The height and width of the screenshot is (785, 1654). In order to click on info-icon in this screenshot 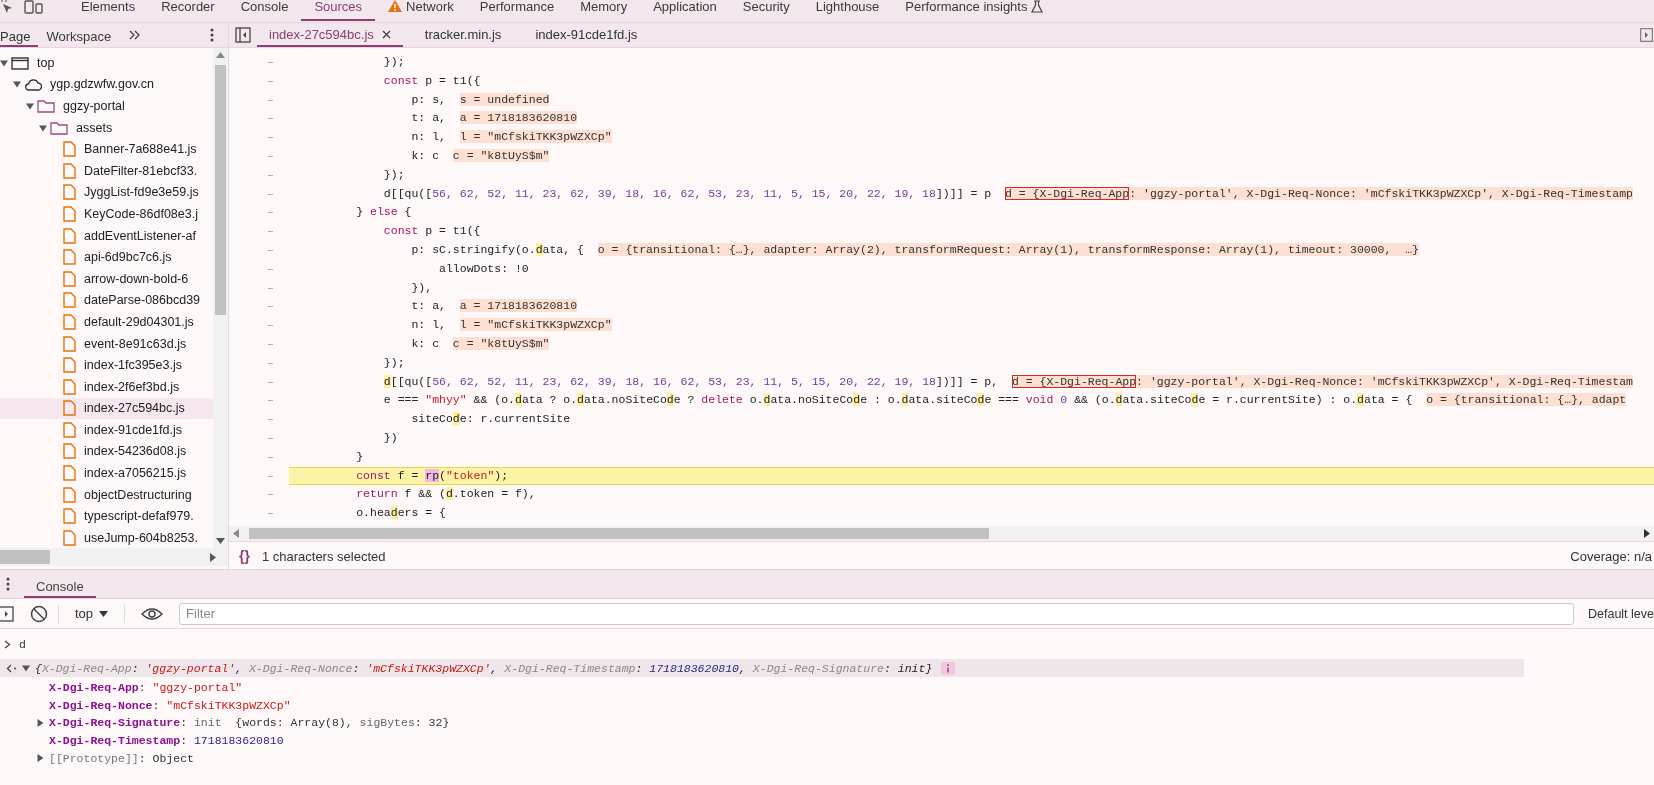, I will do `click(948, 668)`.